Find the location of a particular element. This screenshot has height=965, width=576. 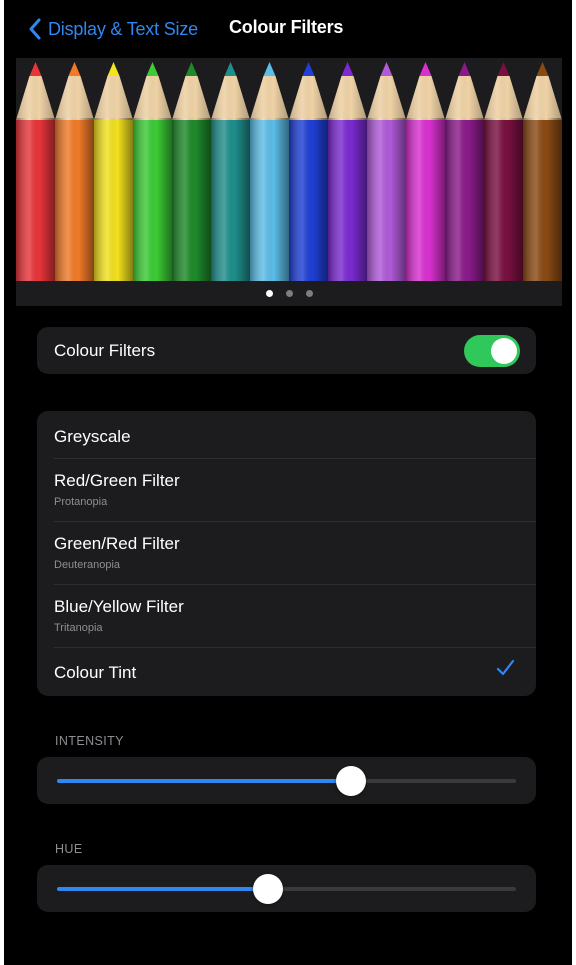

hue-section-label: HUE is located at coordinates (69, 849).